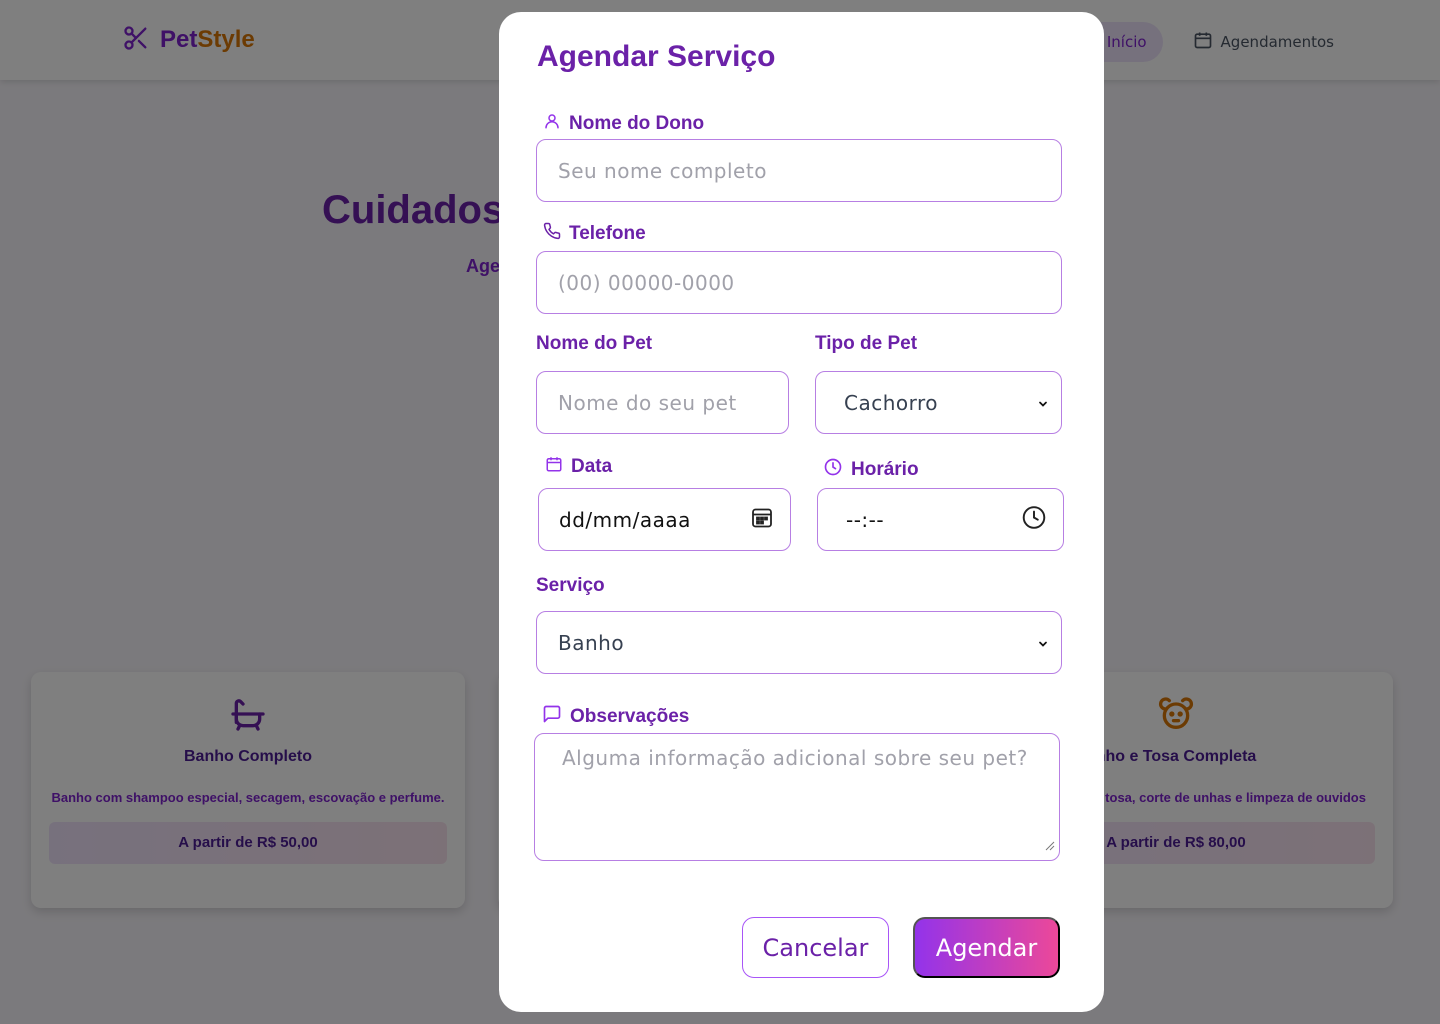 The height and width of the screenshot is (1024, 1440). Describe the element at coordinates (815, 947) in the screenshot. I see `cancel-button: Cancelar` at that location.